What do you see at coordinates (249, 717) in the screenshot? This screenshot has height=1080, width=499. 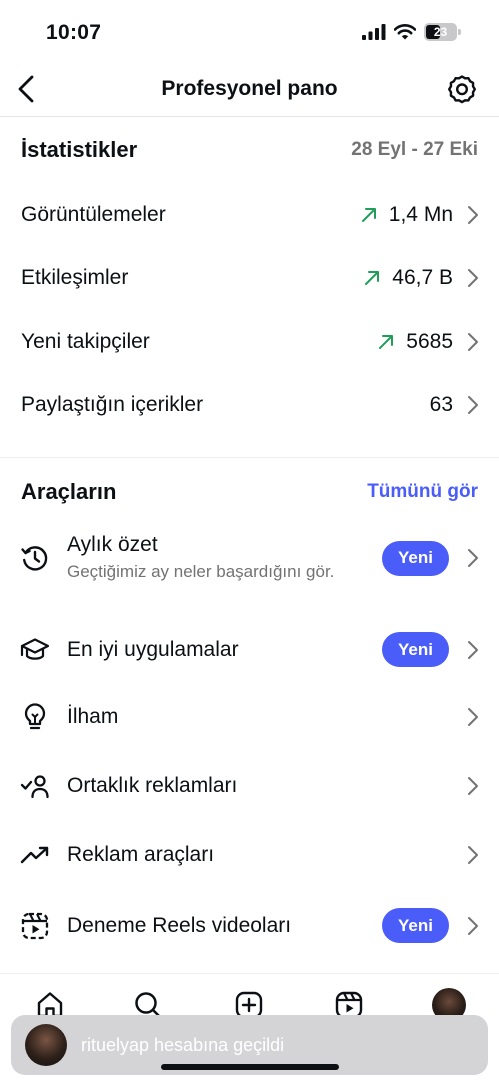 I see `tool-row-inspiration: İlham` at bounding box center [249, 717].